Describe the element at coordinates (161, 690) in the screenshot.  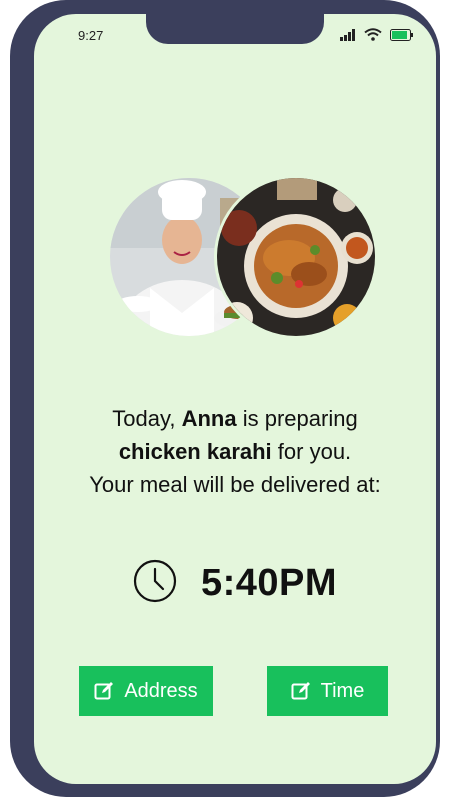
I see `address-button-label: Address` at that location.